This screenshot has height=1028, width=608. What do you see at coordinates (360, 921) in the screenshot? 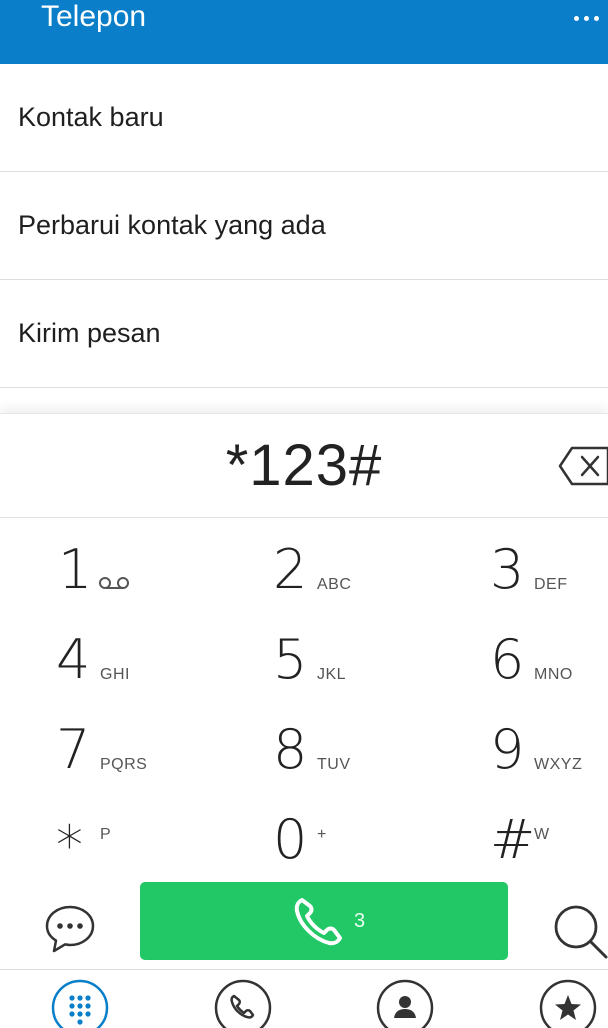
I see `sim-label: 3` at bounding box center [360, 921].